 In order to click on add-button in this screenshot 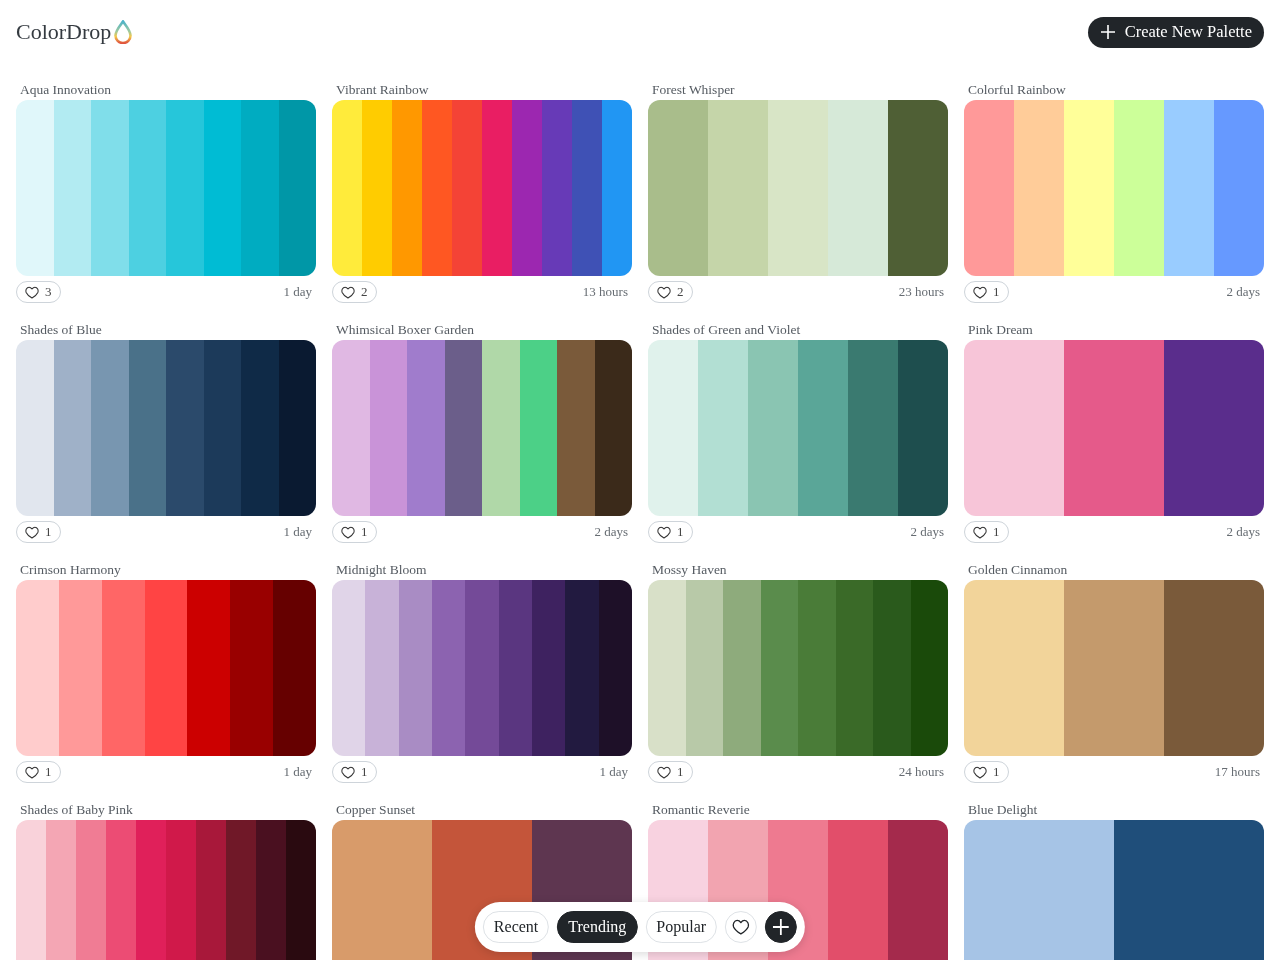, I will do `click(781, 927)`.